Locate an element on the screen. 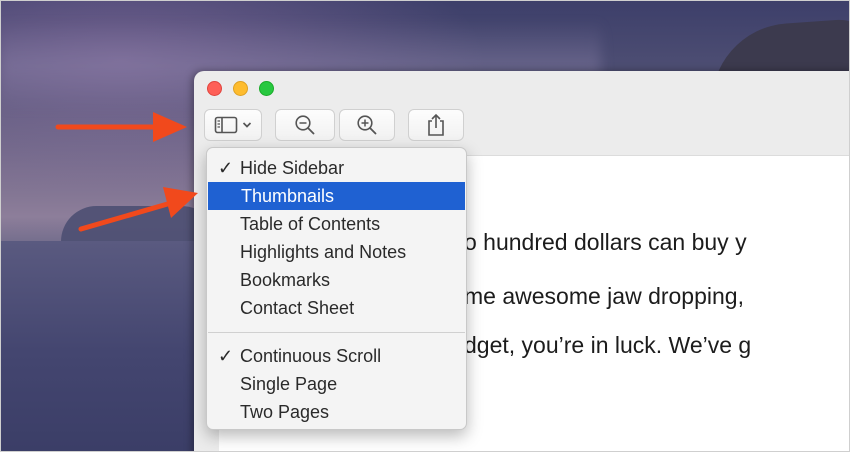 The width and height of the screenshot is (850, 452). minimize-button is located at coordinates (240, 88).